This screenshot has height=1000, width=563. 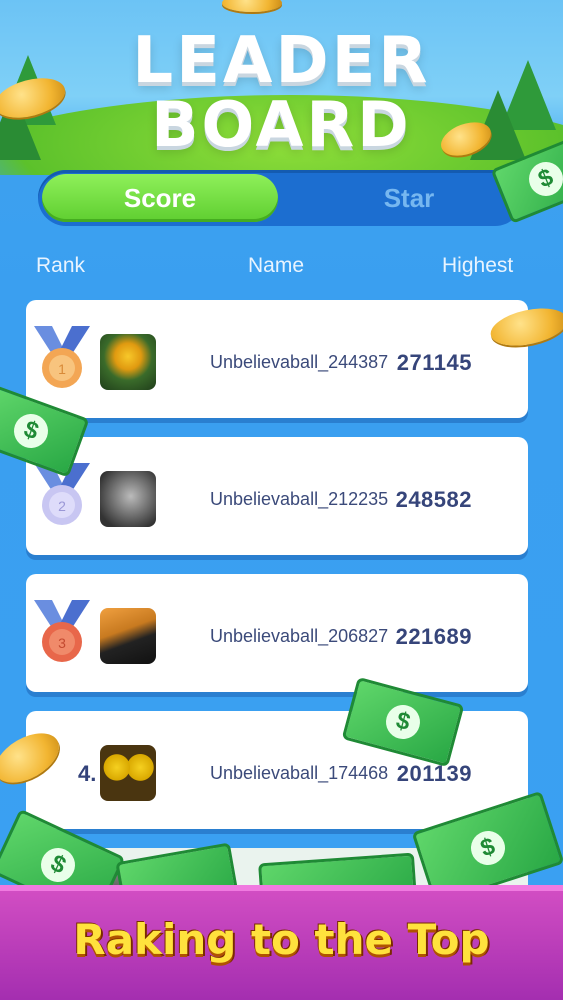 I want to click on svg-text: 3, so click(x=62, y=643).